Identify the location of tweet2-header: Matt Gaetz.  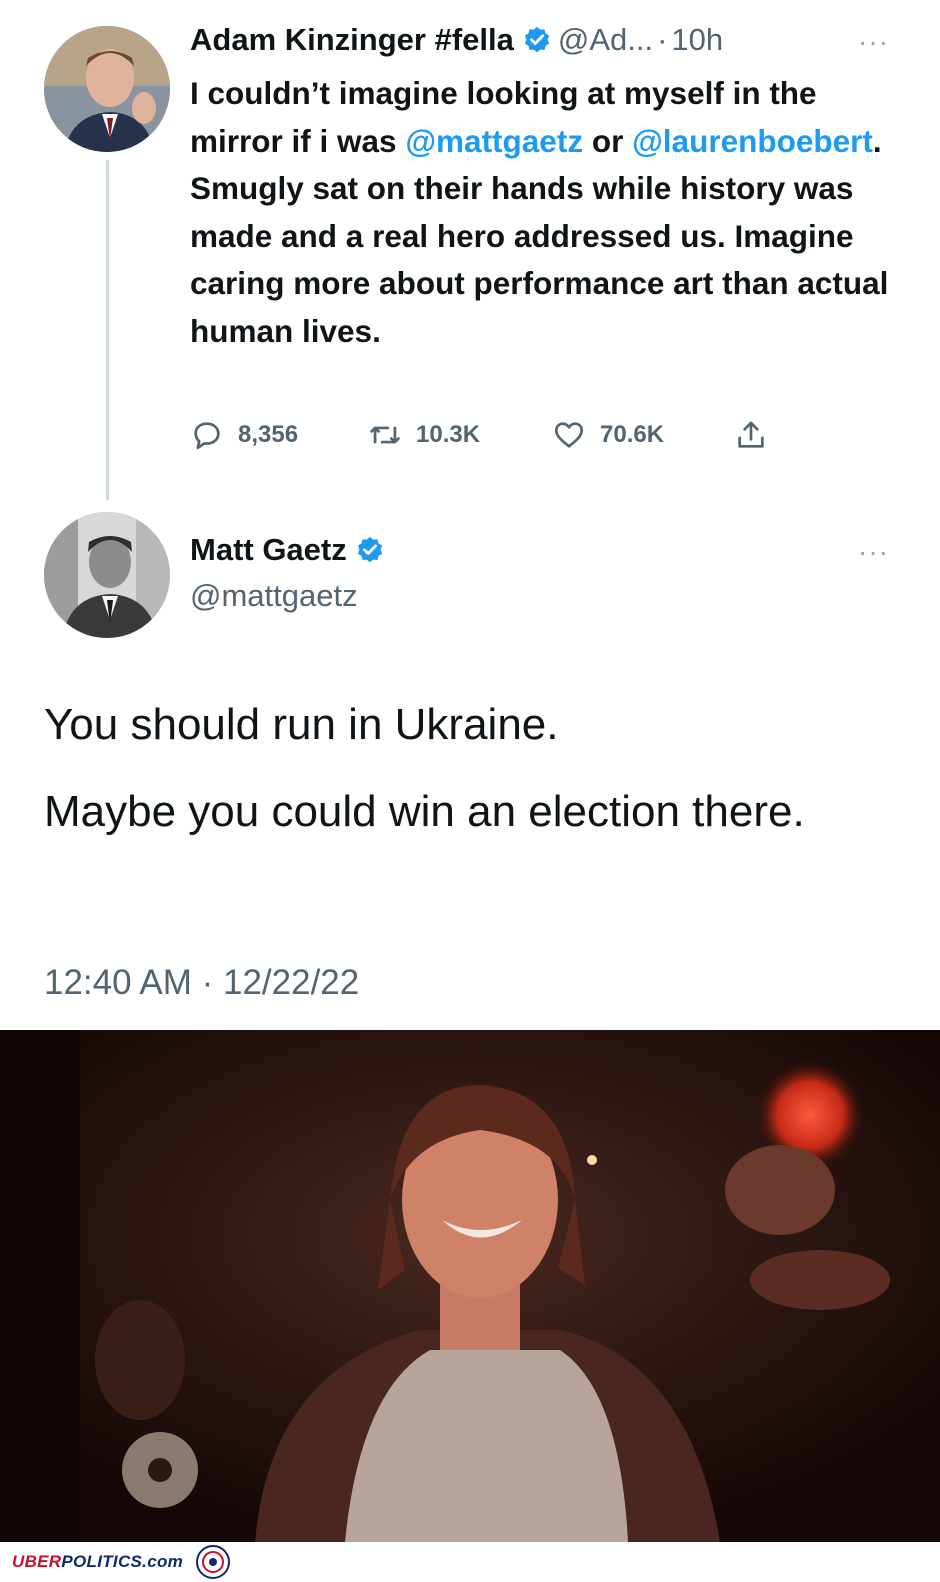
(287, 550).